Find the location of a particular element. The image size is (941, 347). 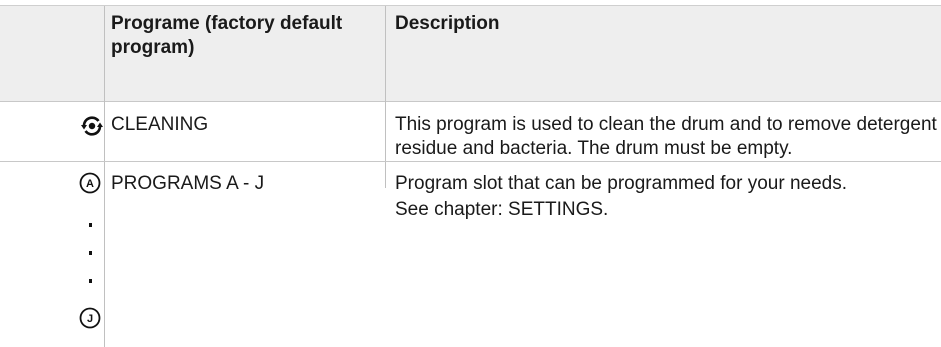

row-divider is located at coordinates (470, 161).